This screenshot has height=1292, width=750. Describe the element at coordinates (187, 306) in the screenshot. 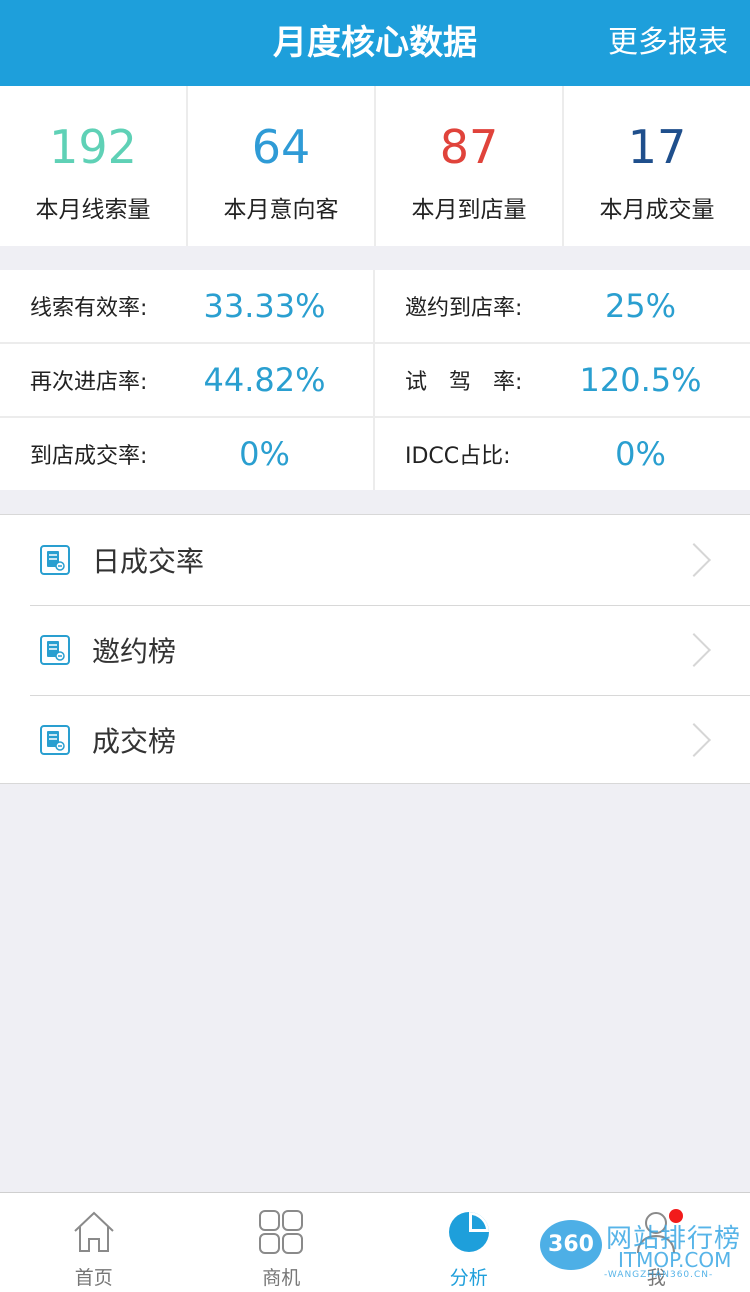

I see `rate-cell: 线索有效率: 33.33%` at that location.